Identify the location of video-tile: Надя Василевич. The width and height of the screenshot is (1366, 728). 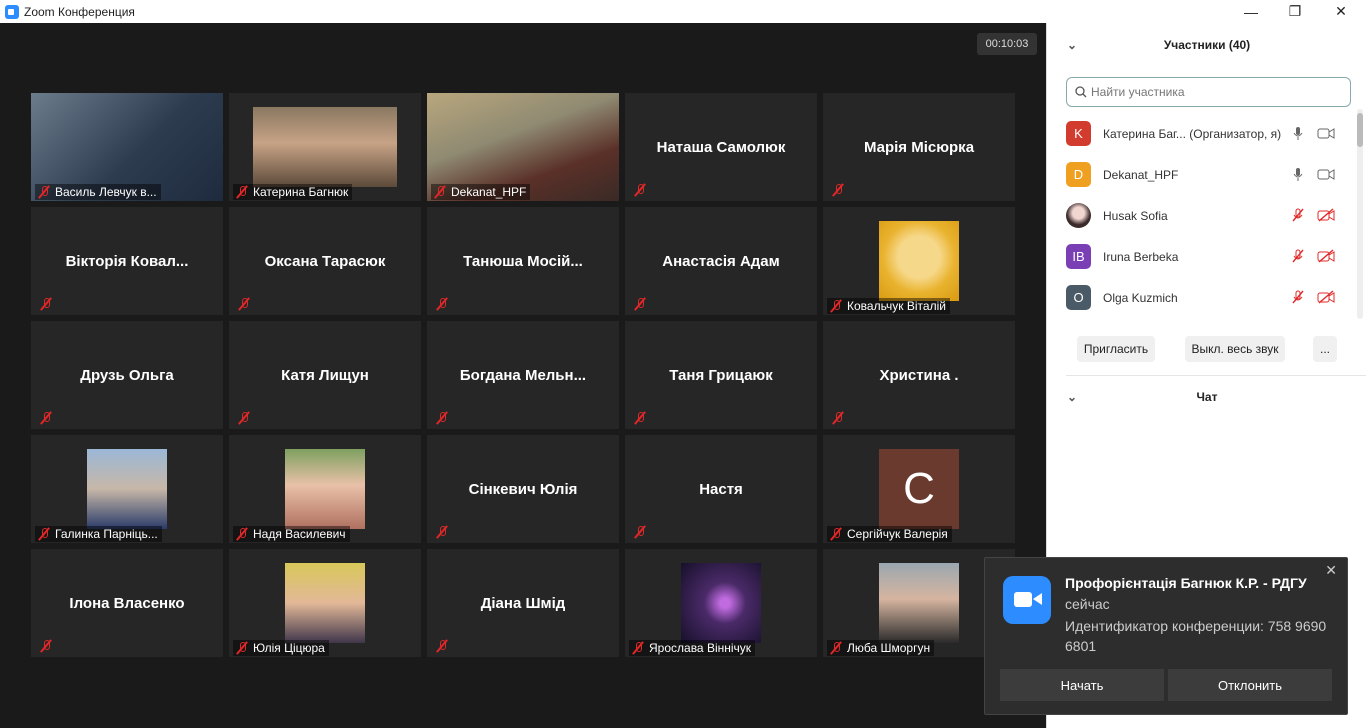
(325, 489).